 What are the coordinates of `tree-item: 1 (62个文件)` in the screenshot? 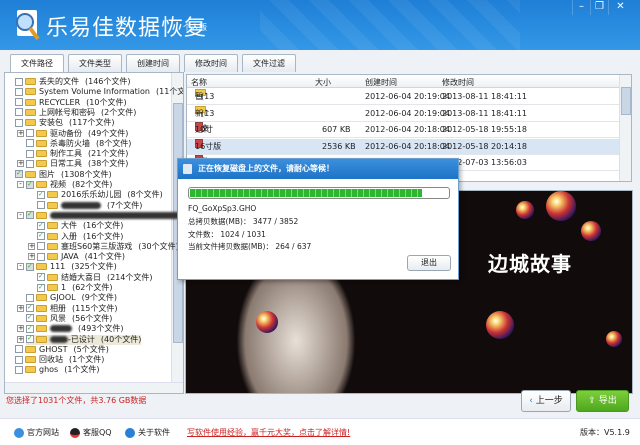 It's located at (75, 287).